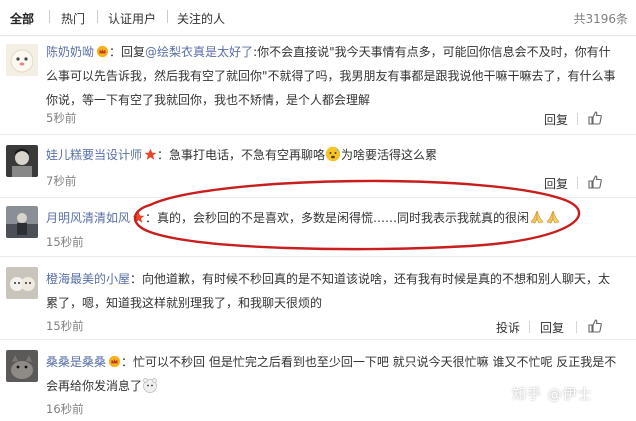 This screenshot has height=421, width=636. What do you see at coordinates (88, 218) in the screenshot?
I see `comment-username: 月明风清清如风` at bounding box center [88, 218].